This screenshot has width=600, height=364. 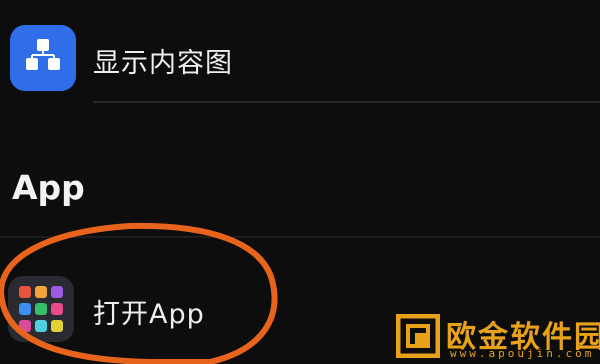 I want to click on watermark-logo-icon, so click(x=418, y=336).